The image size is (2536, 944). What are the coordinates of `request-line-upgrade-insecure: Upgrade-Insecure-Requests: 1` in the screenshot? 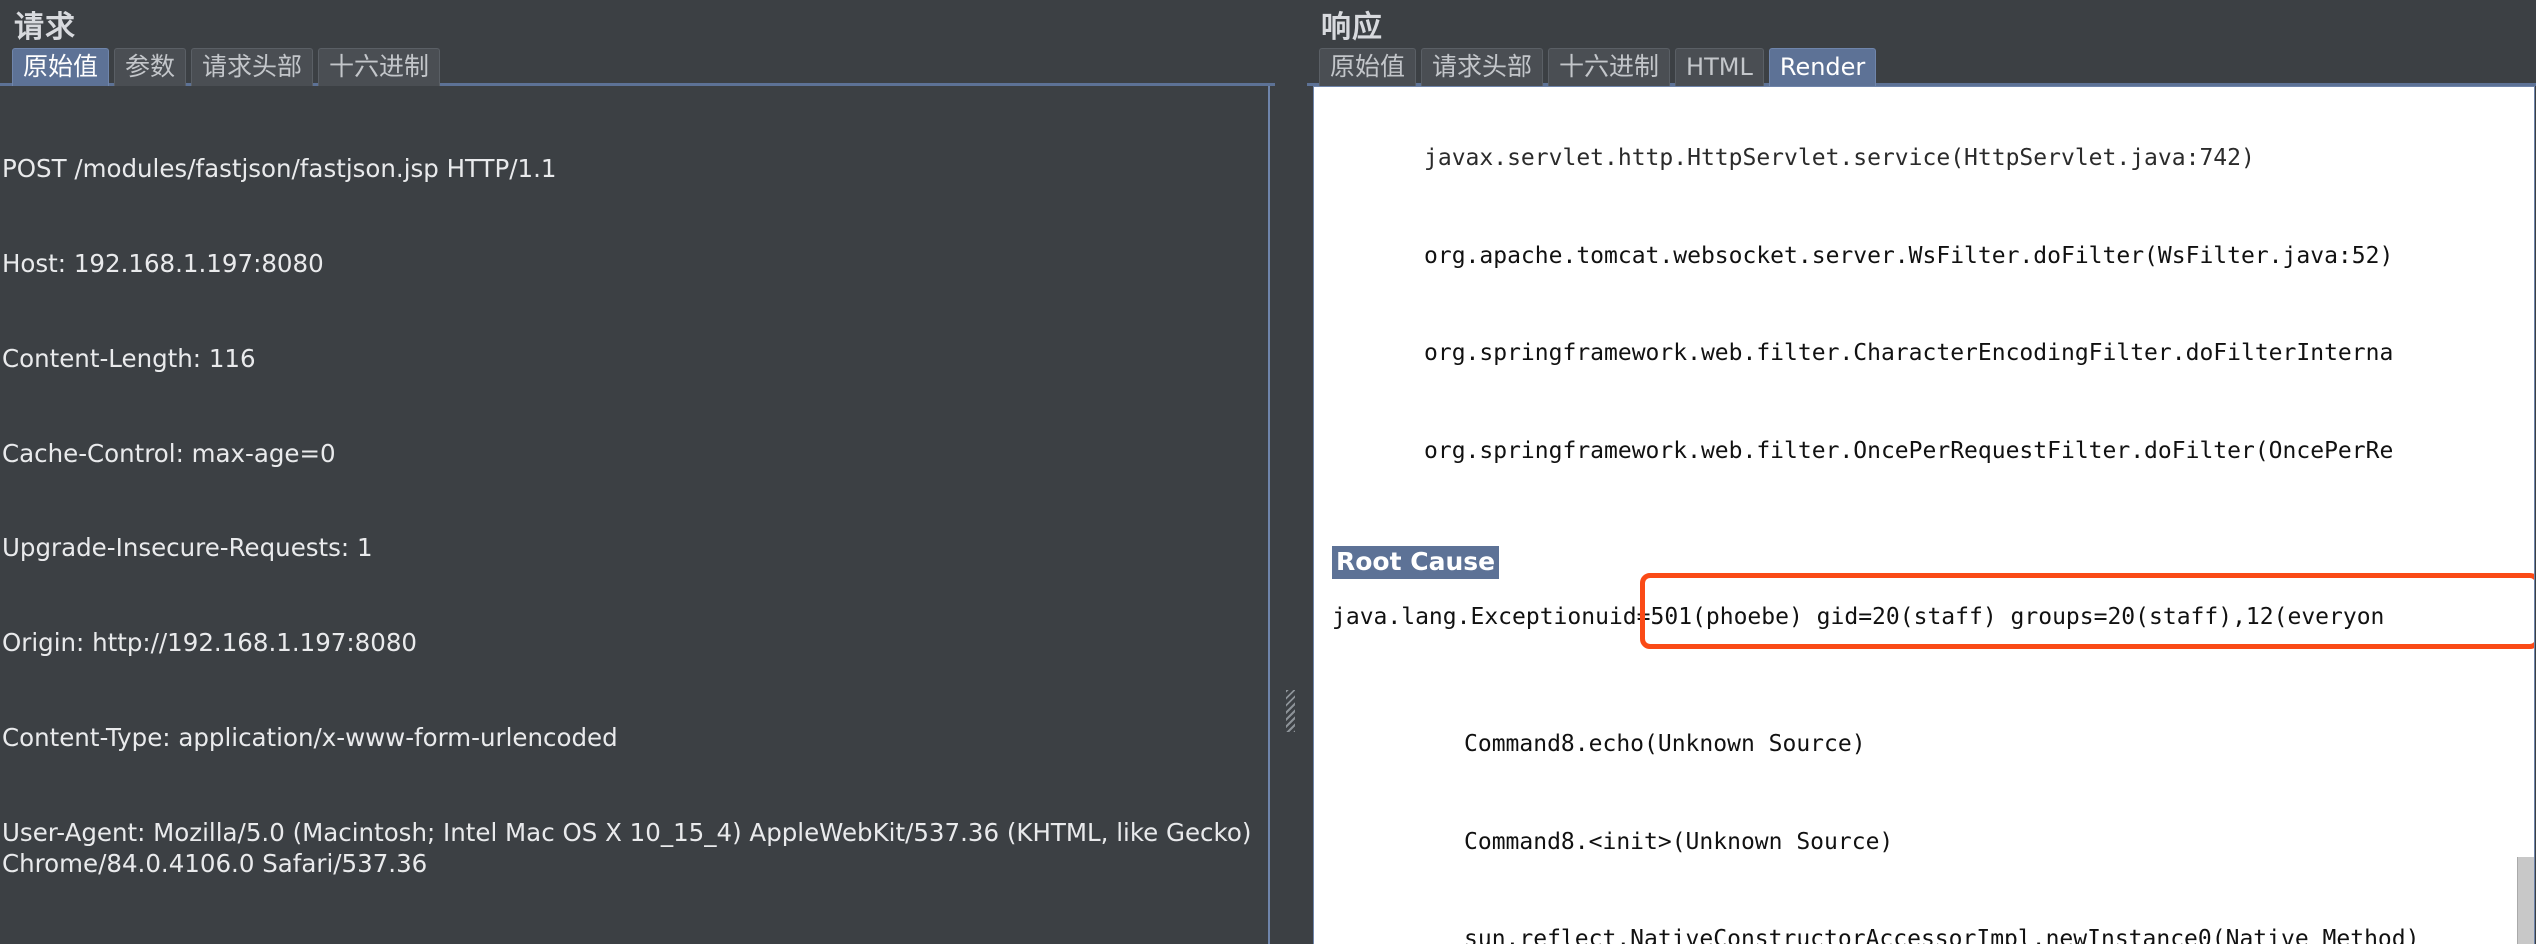 It's located at (187, 548).